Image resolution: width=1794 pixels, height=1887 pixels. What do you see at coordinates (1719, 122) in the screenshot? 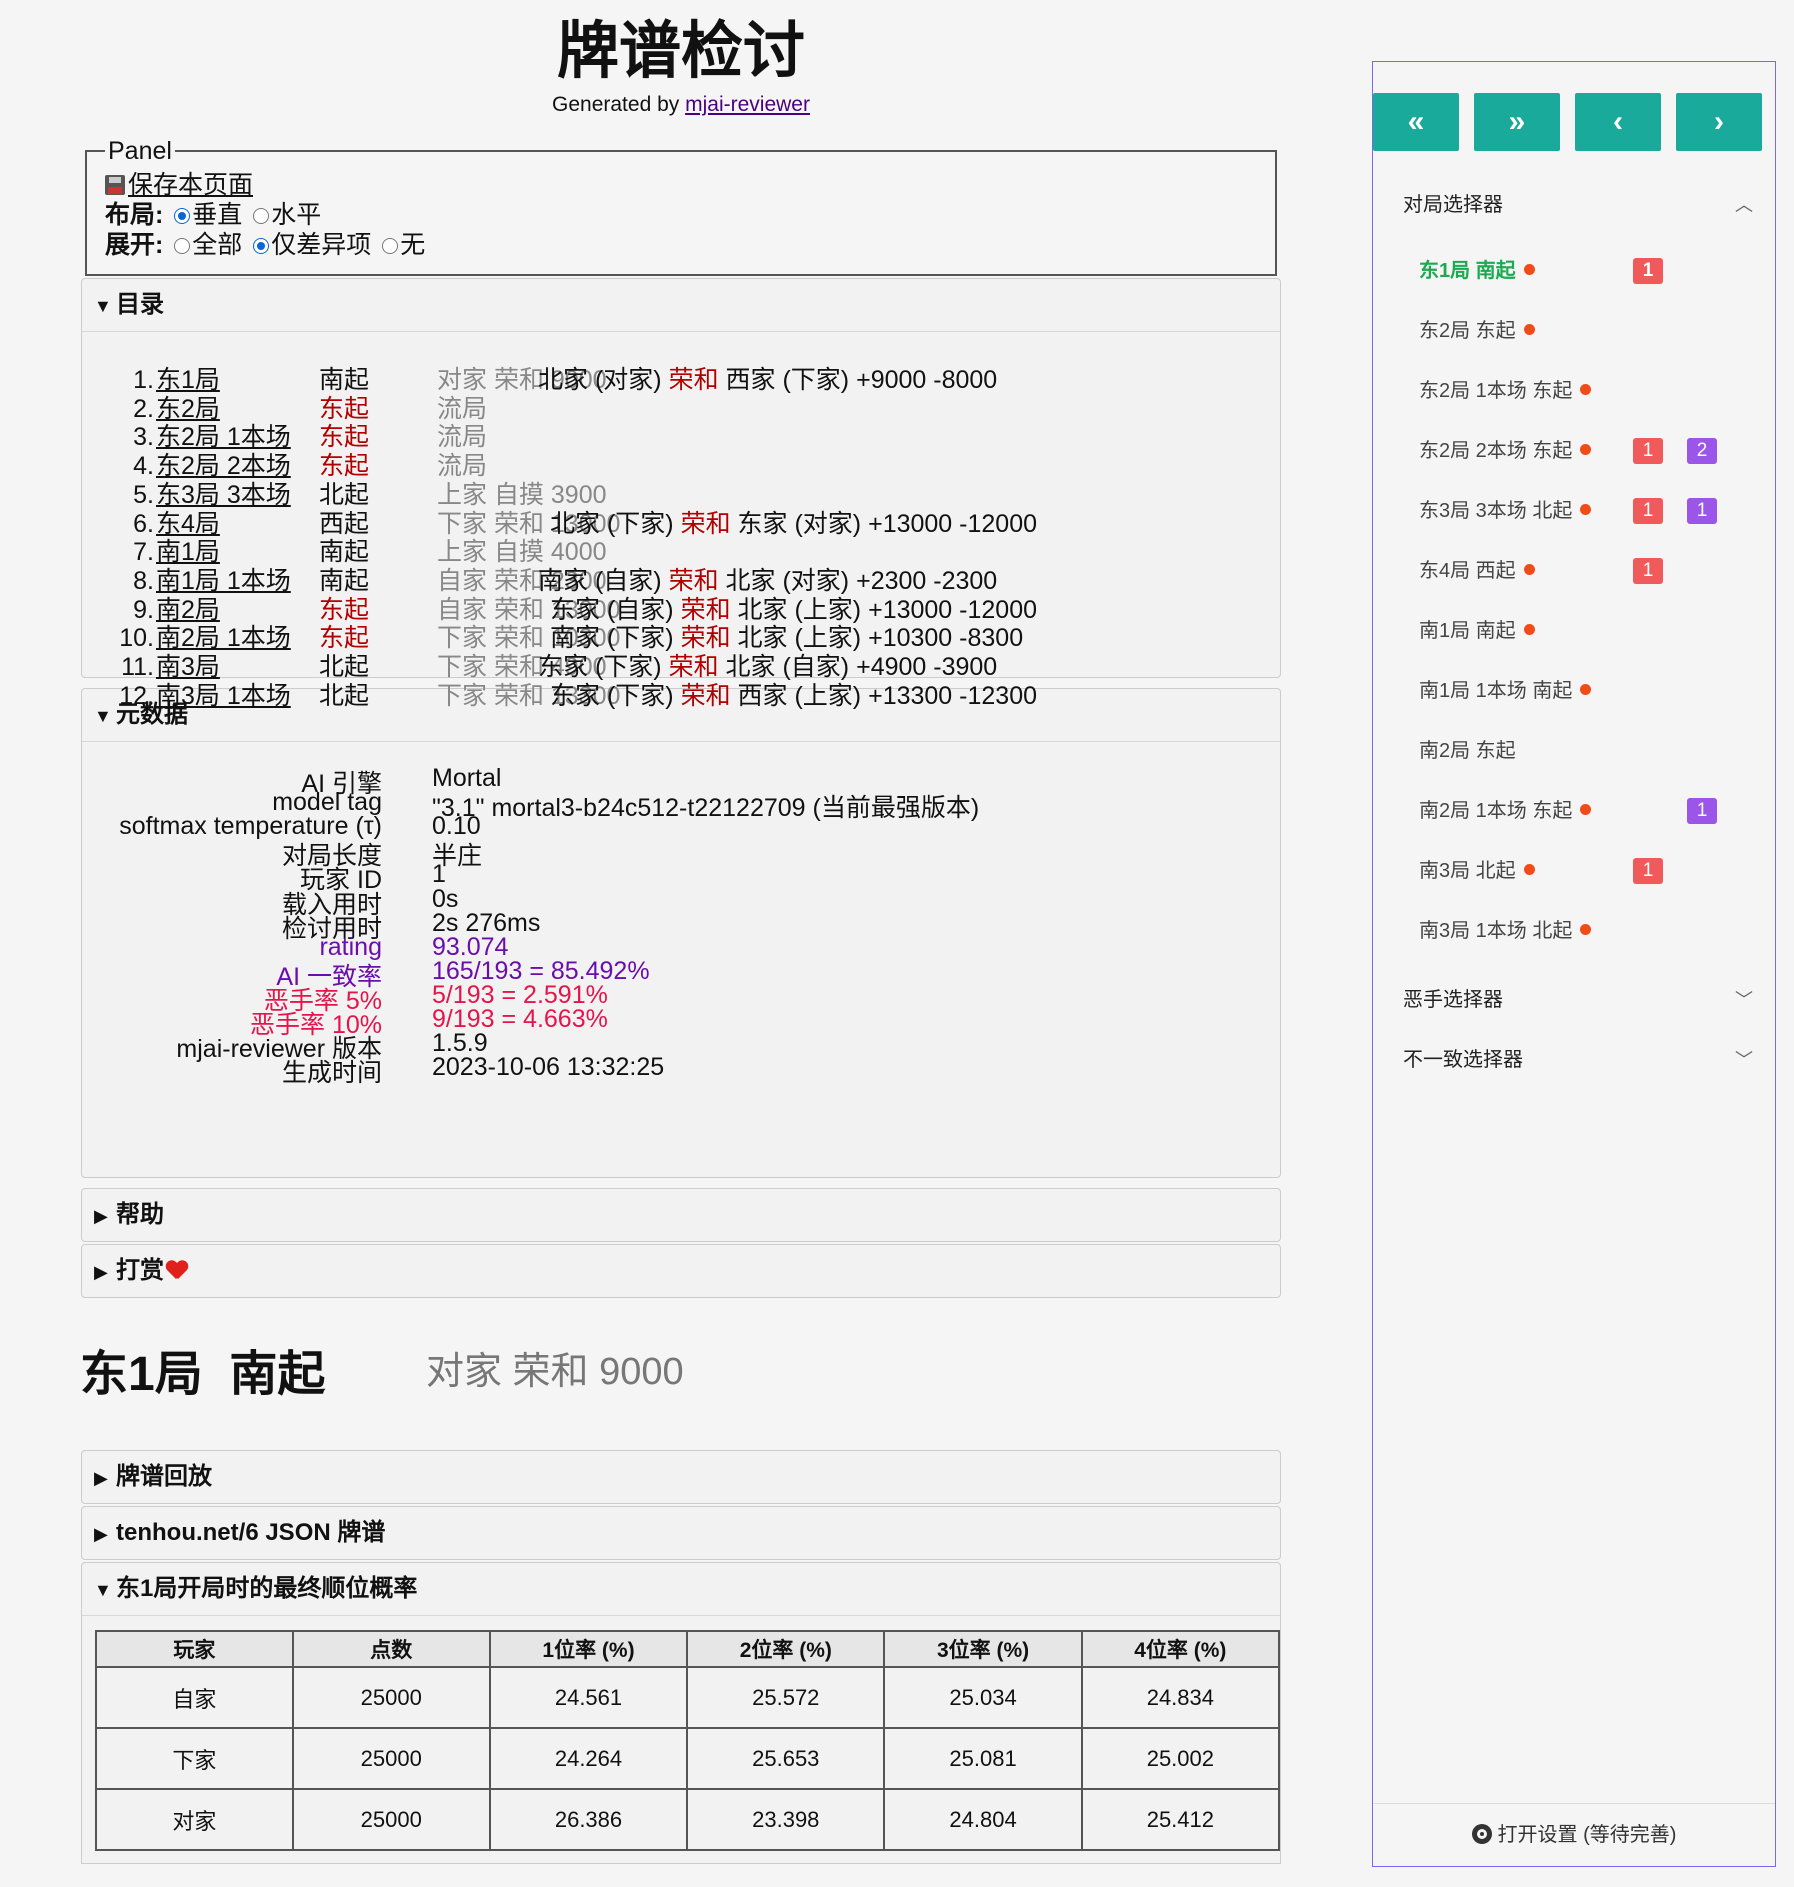
I see `next-round-button: ›` at bounding box center [1719, 122].